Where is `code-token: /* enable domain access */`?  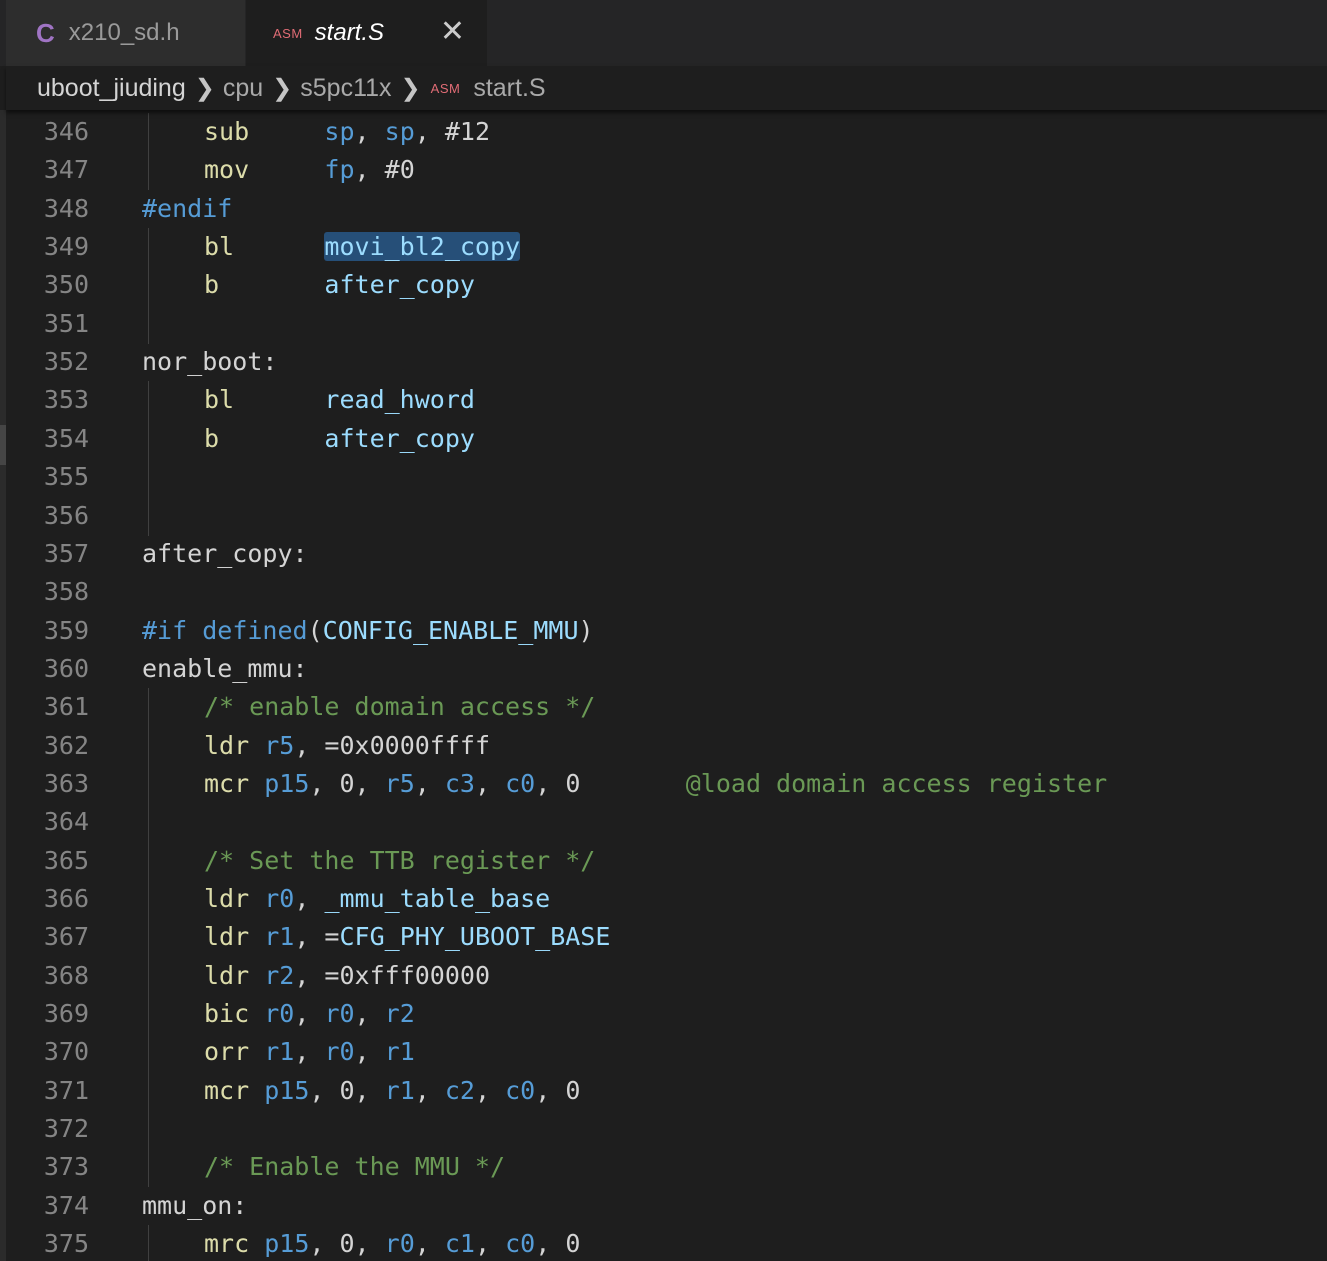 code-token: /* enable domain access */ is located at coordinates (400, 707).